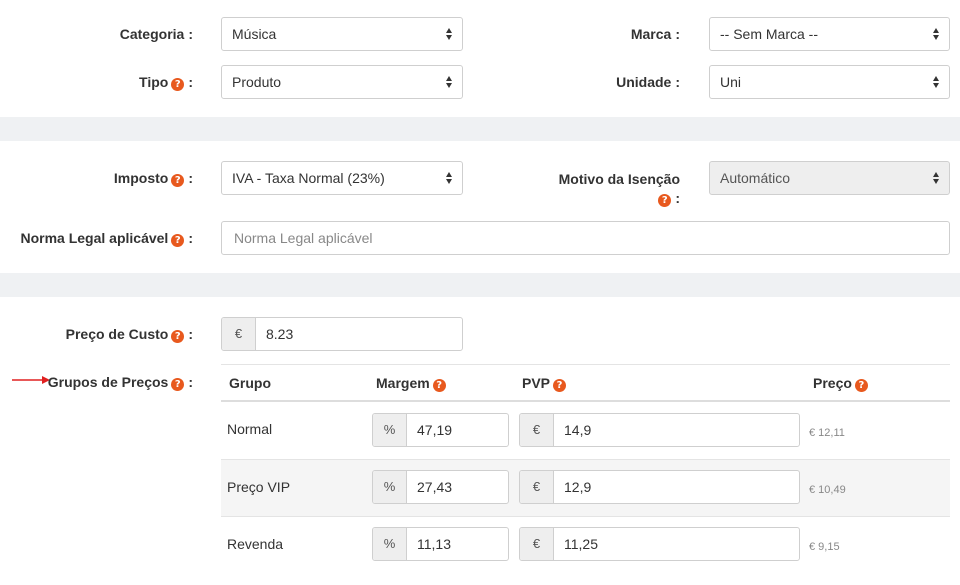  What do you see at coordinates (342, 34) in the screenshot?
I see `categoria-select: Música` at bounding box center [342, 34].